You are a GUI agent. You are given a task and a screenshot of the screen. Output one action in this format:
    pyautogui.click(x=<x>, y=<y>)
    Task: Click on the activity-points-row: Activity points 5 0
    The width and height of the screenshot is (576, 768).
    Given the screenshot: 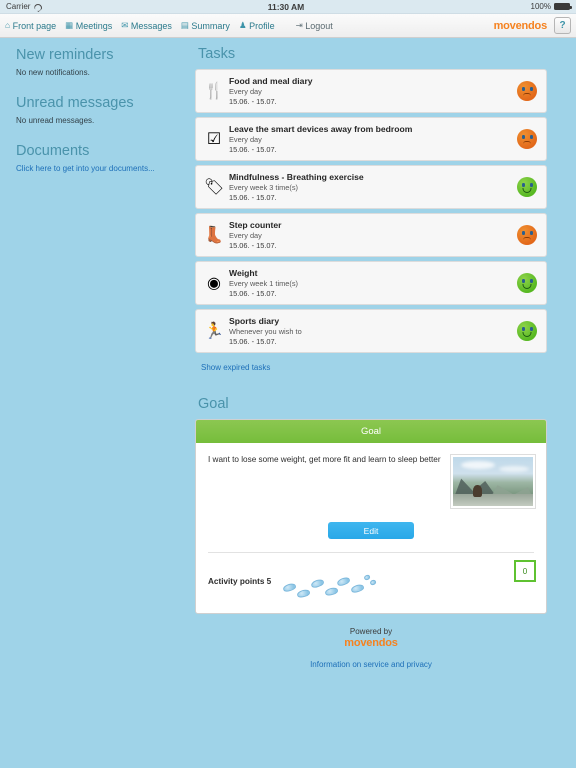 What is the action you would take?
    pyautogui.click(x=371, y=583)
    